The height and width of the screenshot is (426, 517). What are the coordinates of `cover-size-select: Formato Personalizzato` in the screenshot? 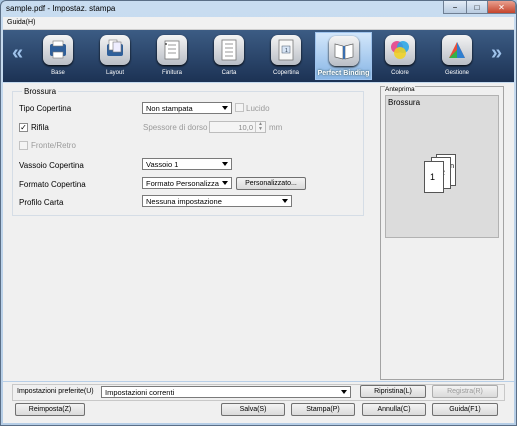 It's located at (187, 183).